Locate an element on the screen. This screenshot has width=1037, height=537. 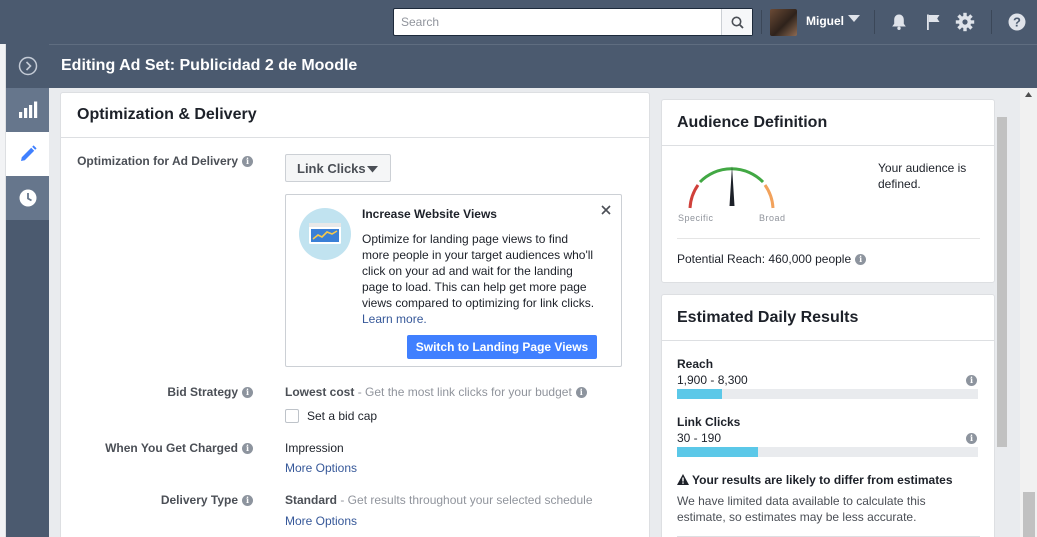
section-title: Optimization & Delivery is located at coordinates (167, 114).